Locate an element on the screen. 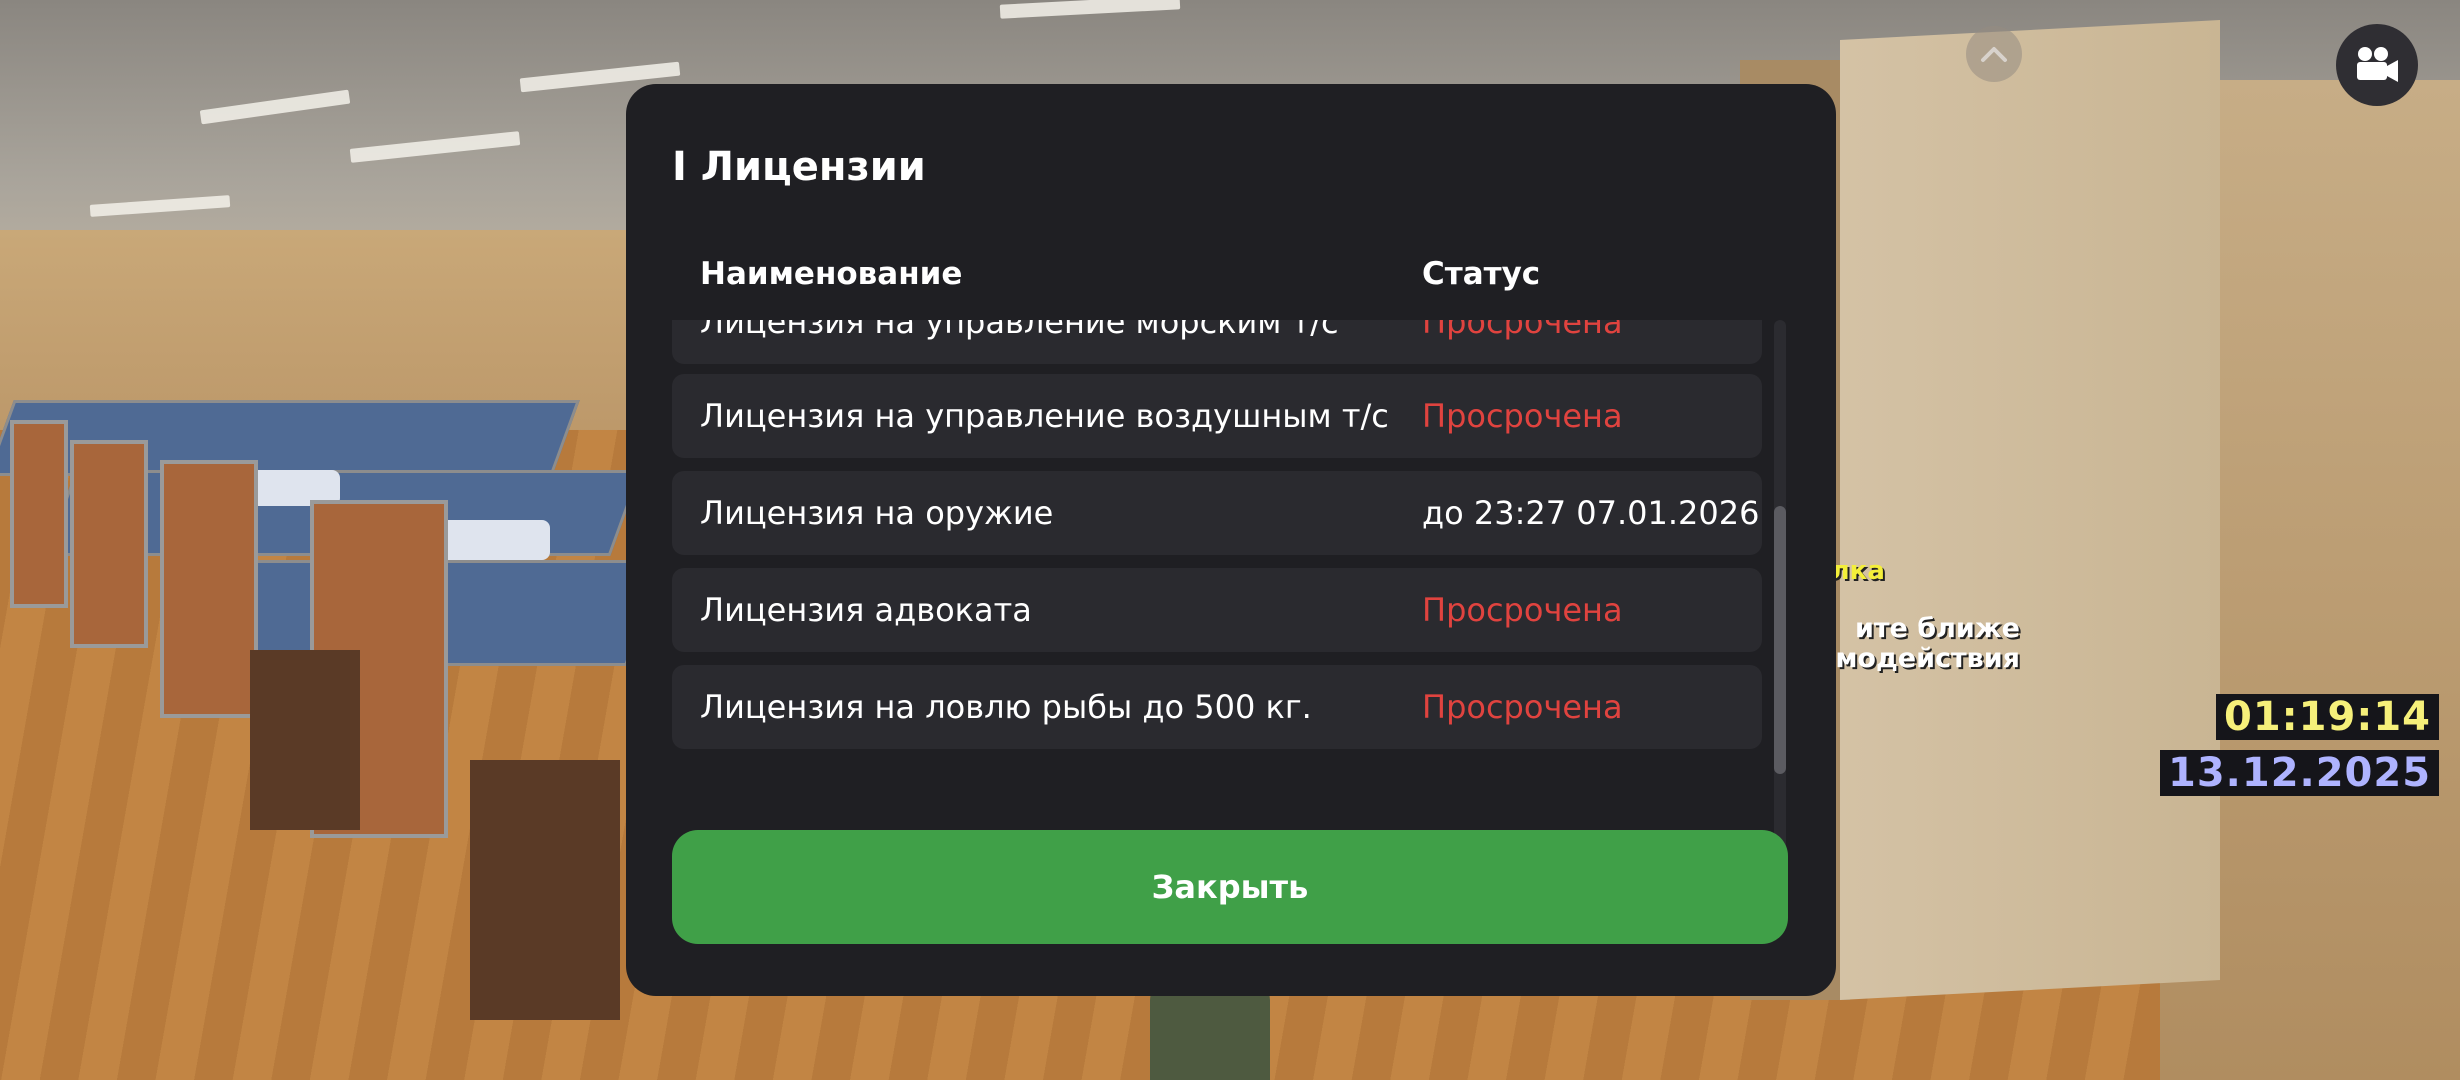  license-name: Лицензия на управление воздушным т/с is located at coordinates (1044, 416).